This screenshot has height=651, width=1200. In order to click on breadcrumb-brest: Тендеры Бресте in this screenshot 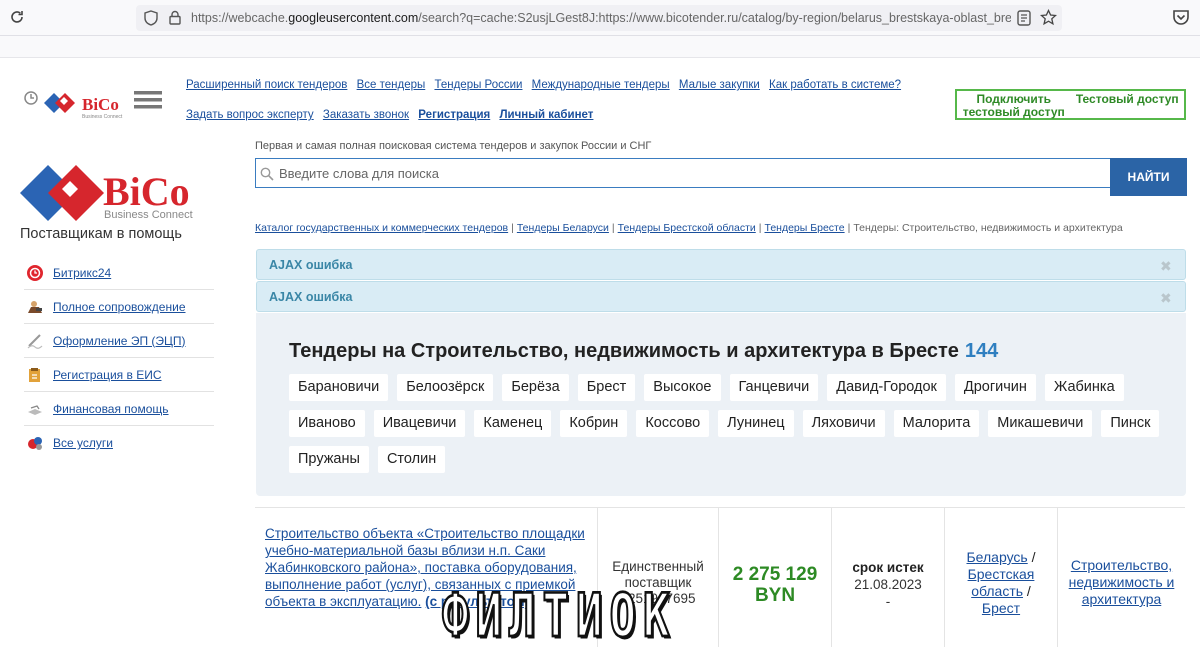, I will do `click(805, 228)`.